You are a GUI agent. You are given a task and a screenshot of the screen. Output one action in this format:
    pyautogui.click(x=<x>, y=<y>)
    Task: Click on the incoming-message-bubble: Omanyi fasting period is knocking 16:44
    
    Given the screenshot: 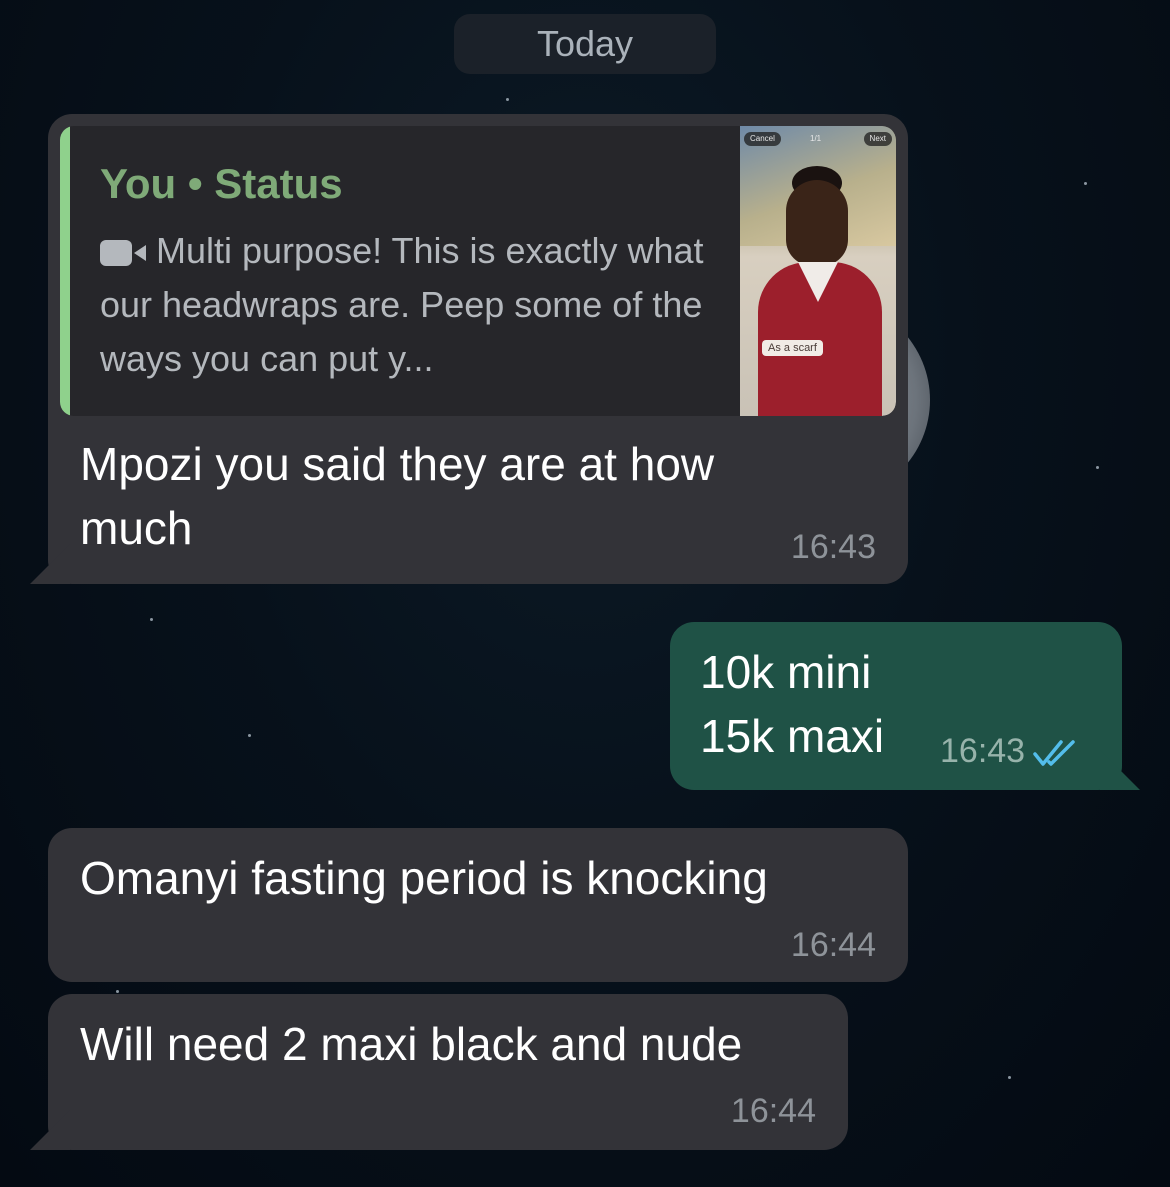 What is the action you would take?
    pyautogui.click(x=478, y=905)
    